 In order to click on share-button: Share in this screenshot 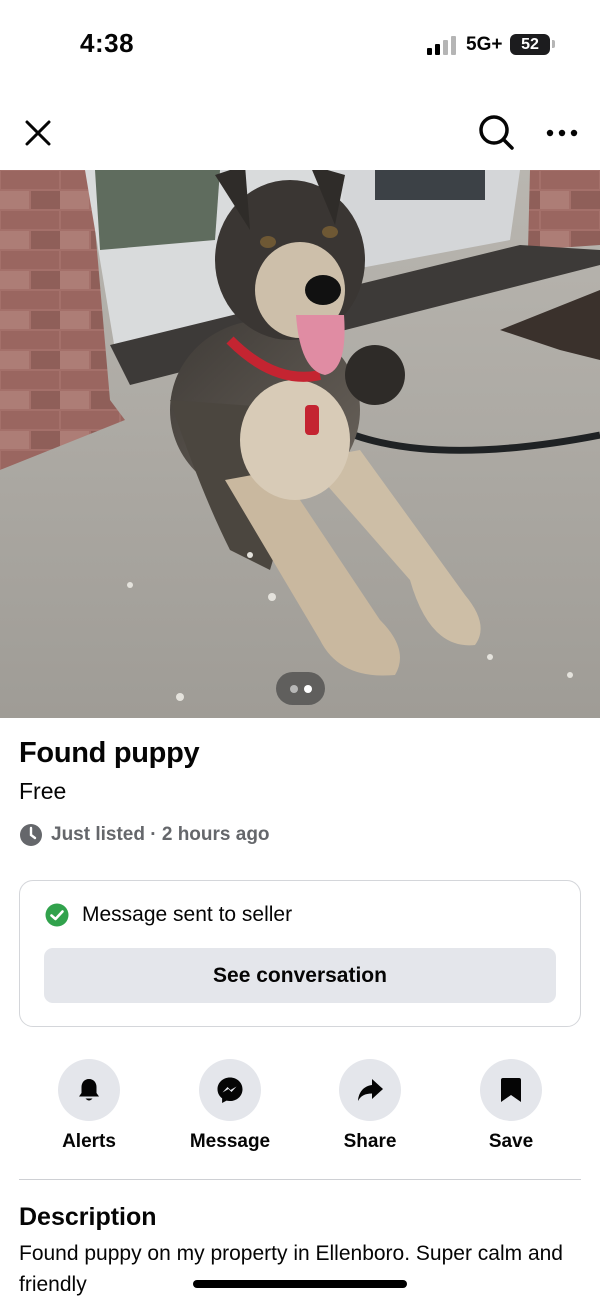, I will do `click(370, 1106)`.